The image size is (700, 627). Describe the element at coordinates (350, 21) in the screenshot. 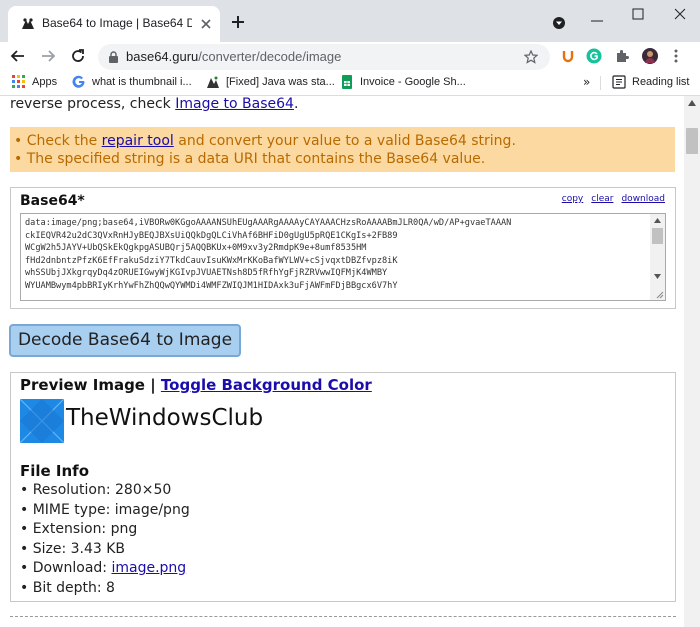

I see `tab-strip: Base64 to Image | Base64 Decode` at that location.